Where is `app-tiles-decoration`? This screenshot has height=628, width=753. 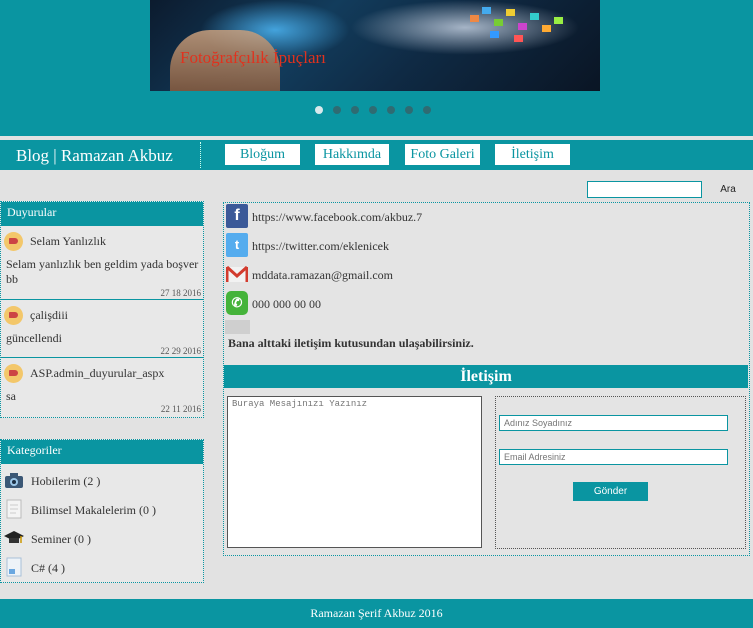
app-tiles-decoration is located at coordinates (525, 27).